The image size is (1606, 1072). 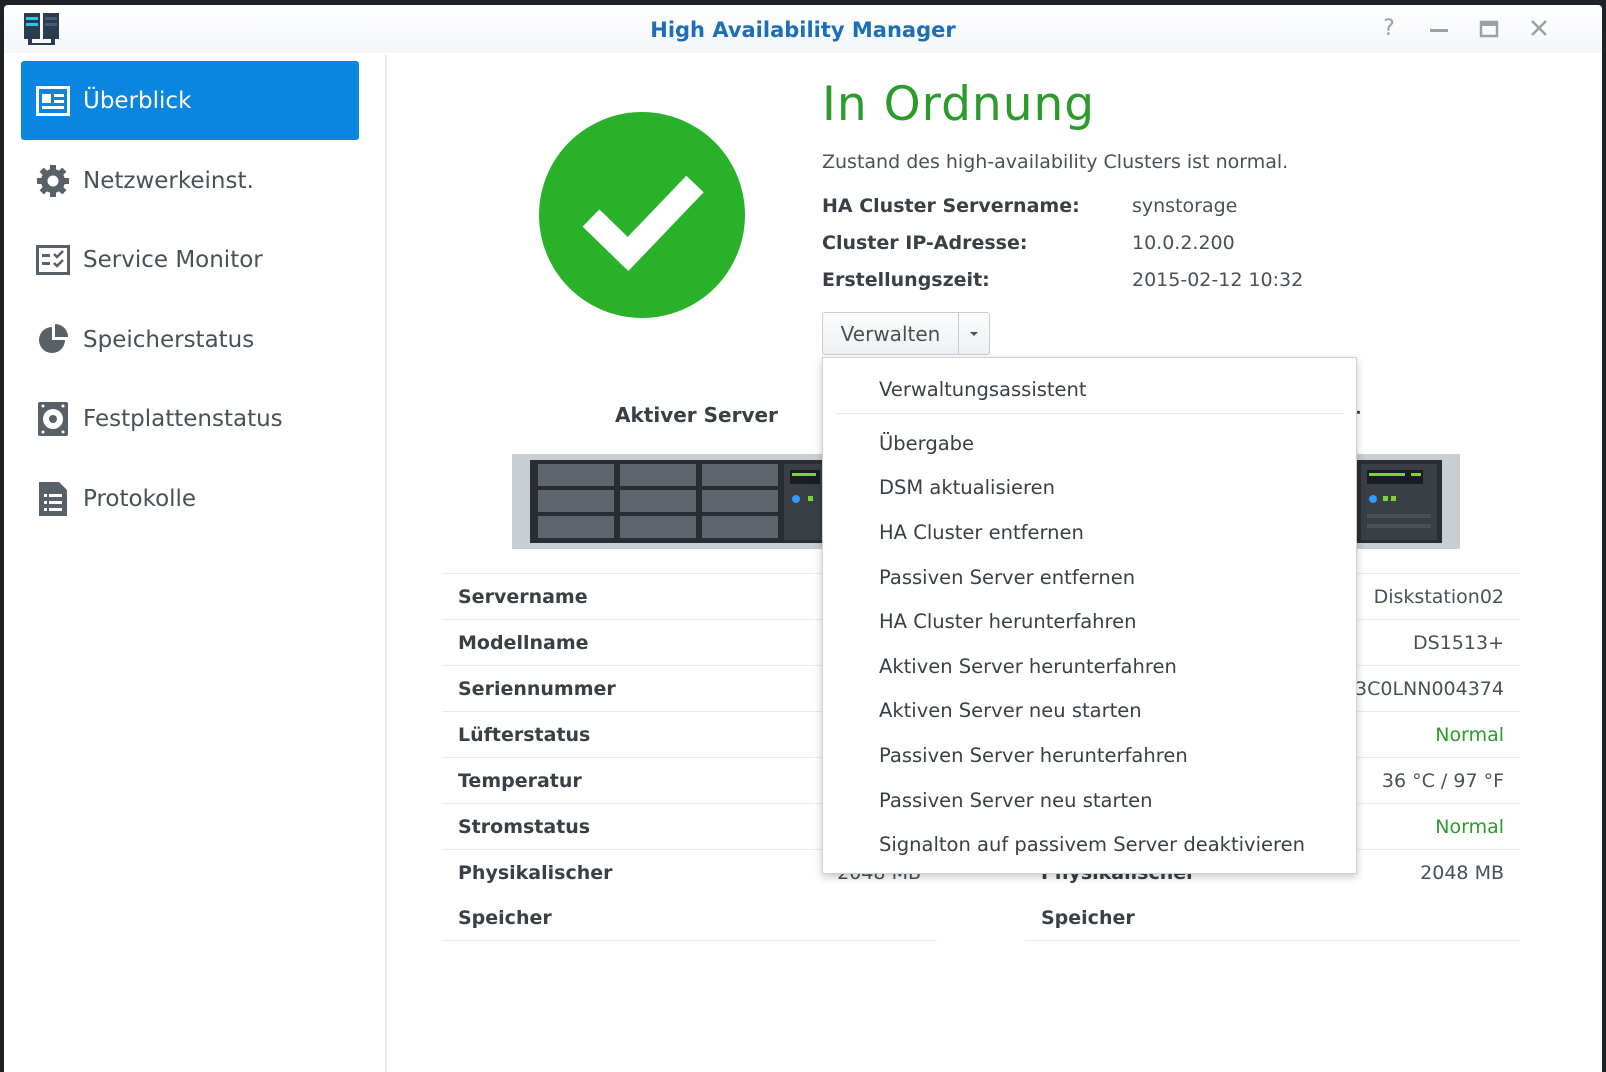 What do you see at coordinates (981, 532) in the screenshot?
I see `menu-item-ha-cluster-entfernen: HA Cluster entfernen` at bounding box center [981, 532].